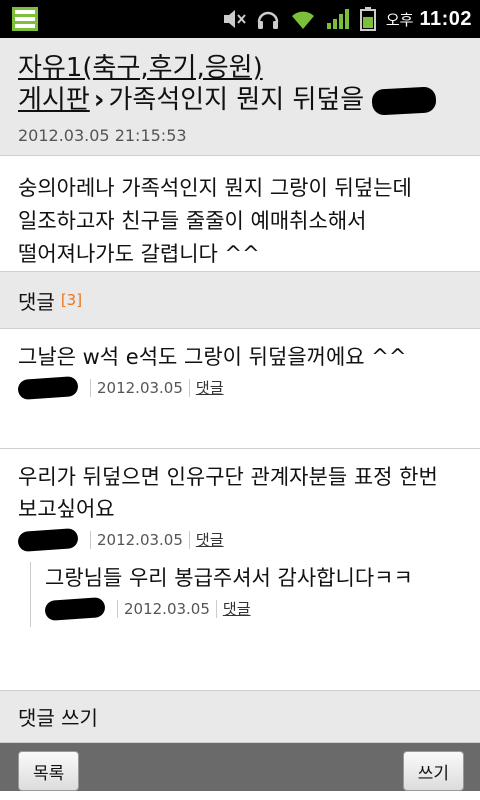  What do you see at coordinates (399, 19) in the screenshot?
I see `status-ampm: 오후` at bounding box center [399, 19].